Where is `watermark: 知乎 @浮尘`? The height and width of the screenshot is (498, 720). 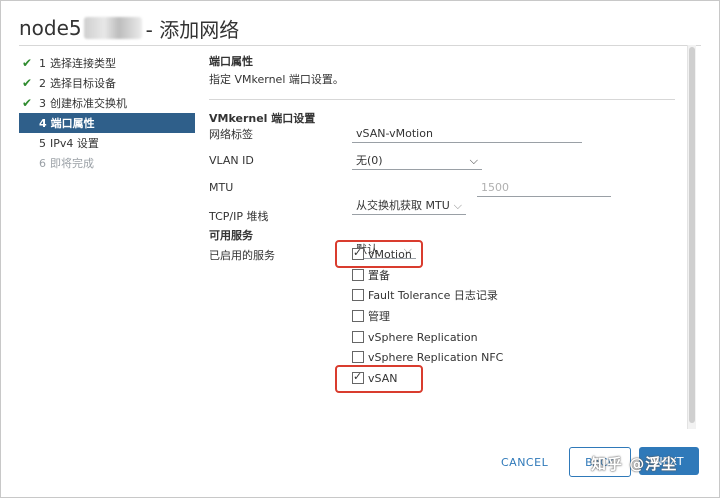
watermark: 知乎 @浮尘 is located at coordinates (634, 464).